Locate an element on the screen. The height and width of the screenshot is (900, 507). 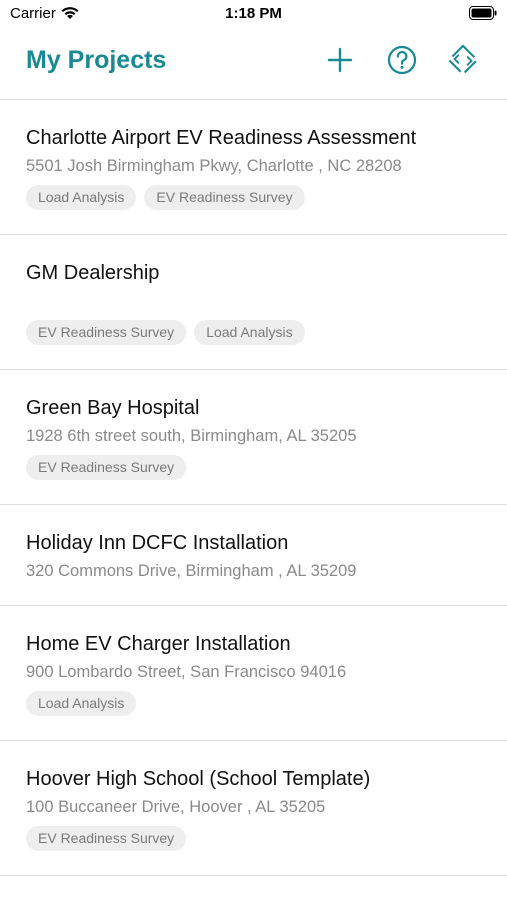
project-name: Hoover High School (School Template) is located at coordinates (198, 779).